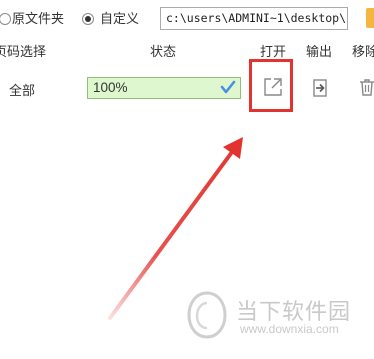 The width and height of the screenshot is (374, 359). What do you see at coordinates (207, 315) in the screenshot?
I see `watermark-logo` at bounding box center [207, 315].